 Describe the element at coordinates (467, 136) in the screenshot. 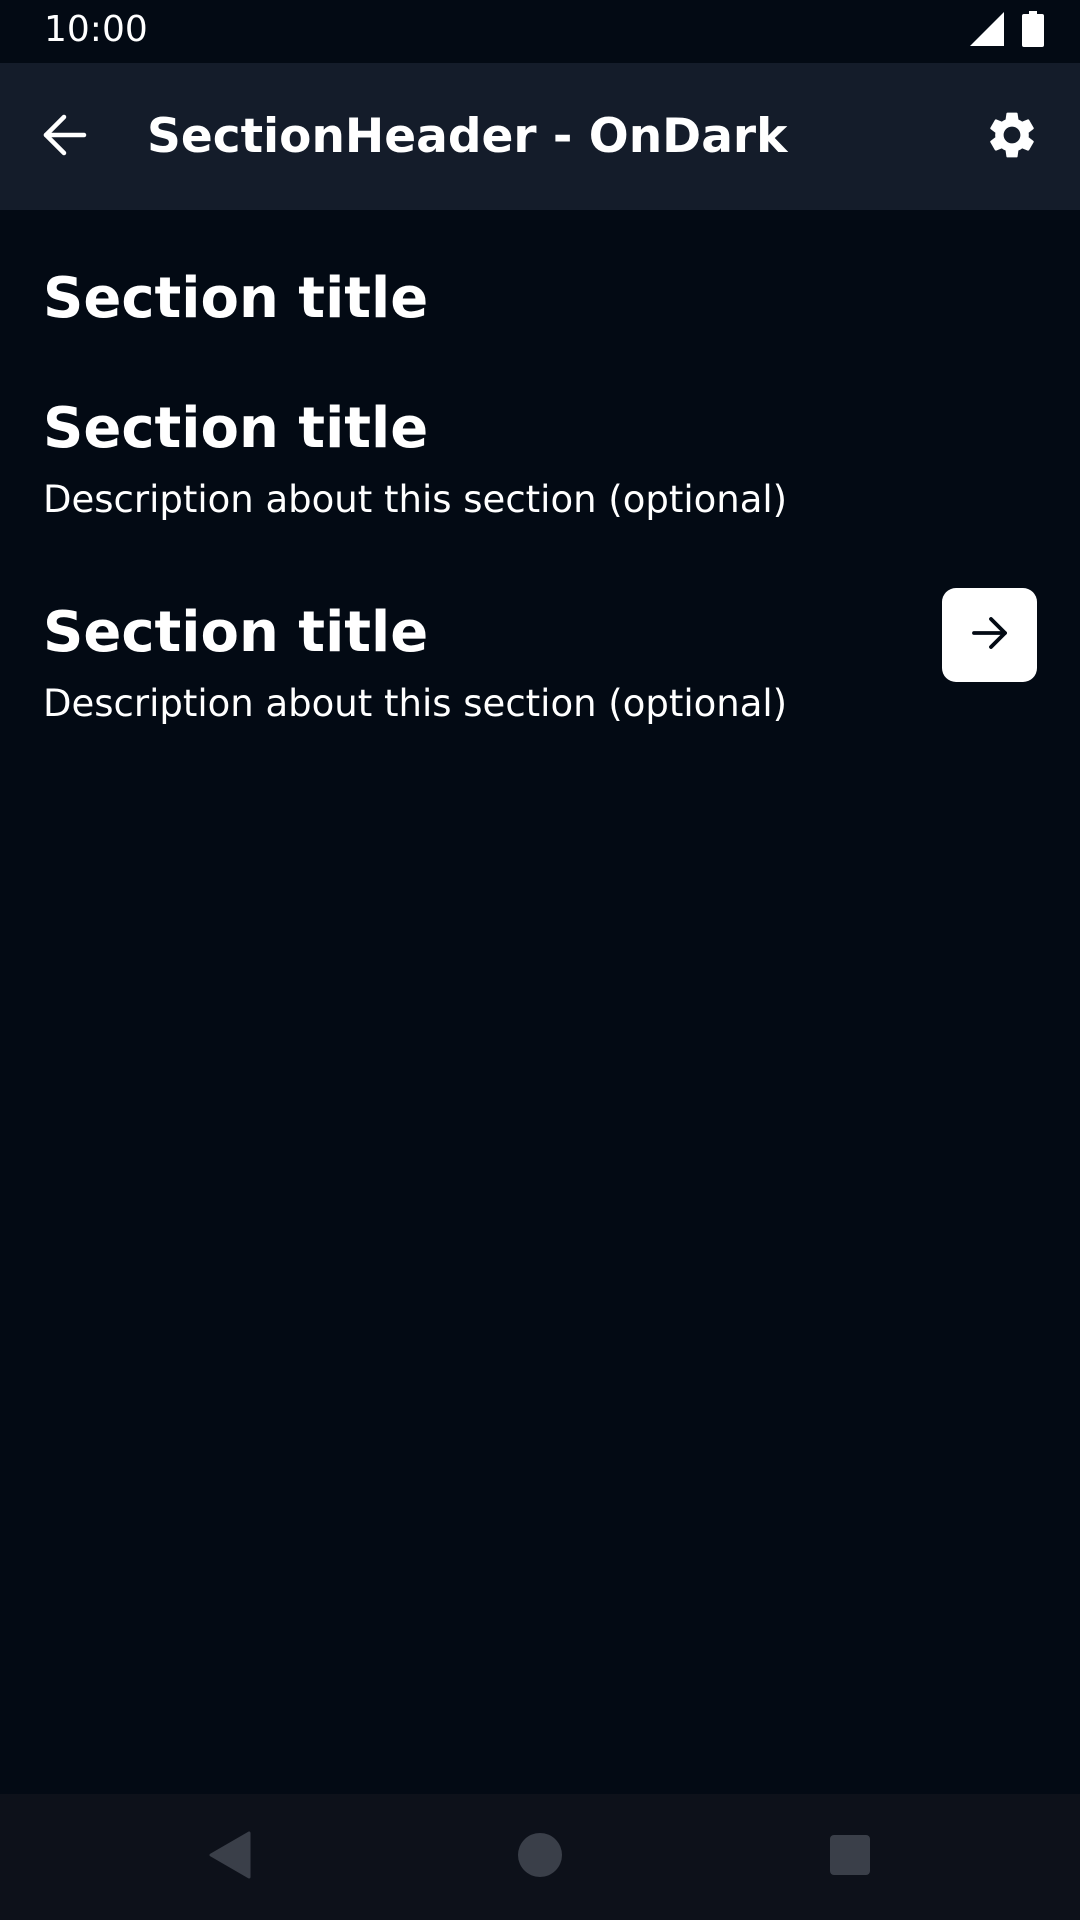

I see `page-title: SectionHeader - OnDark` at that location.